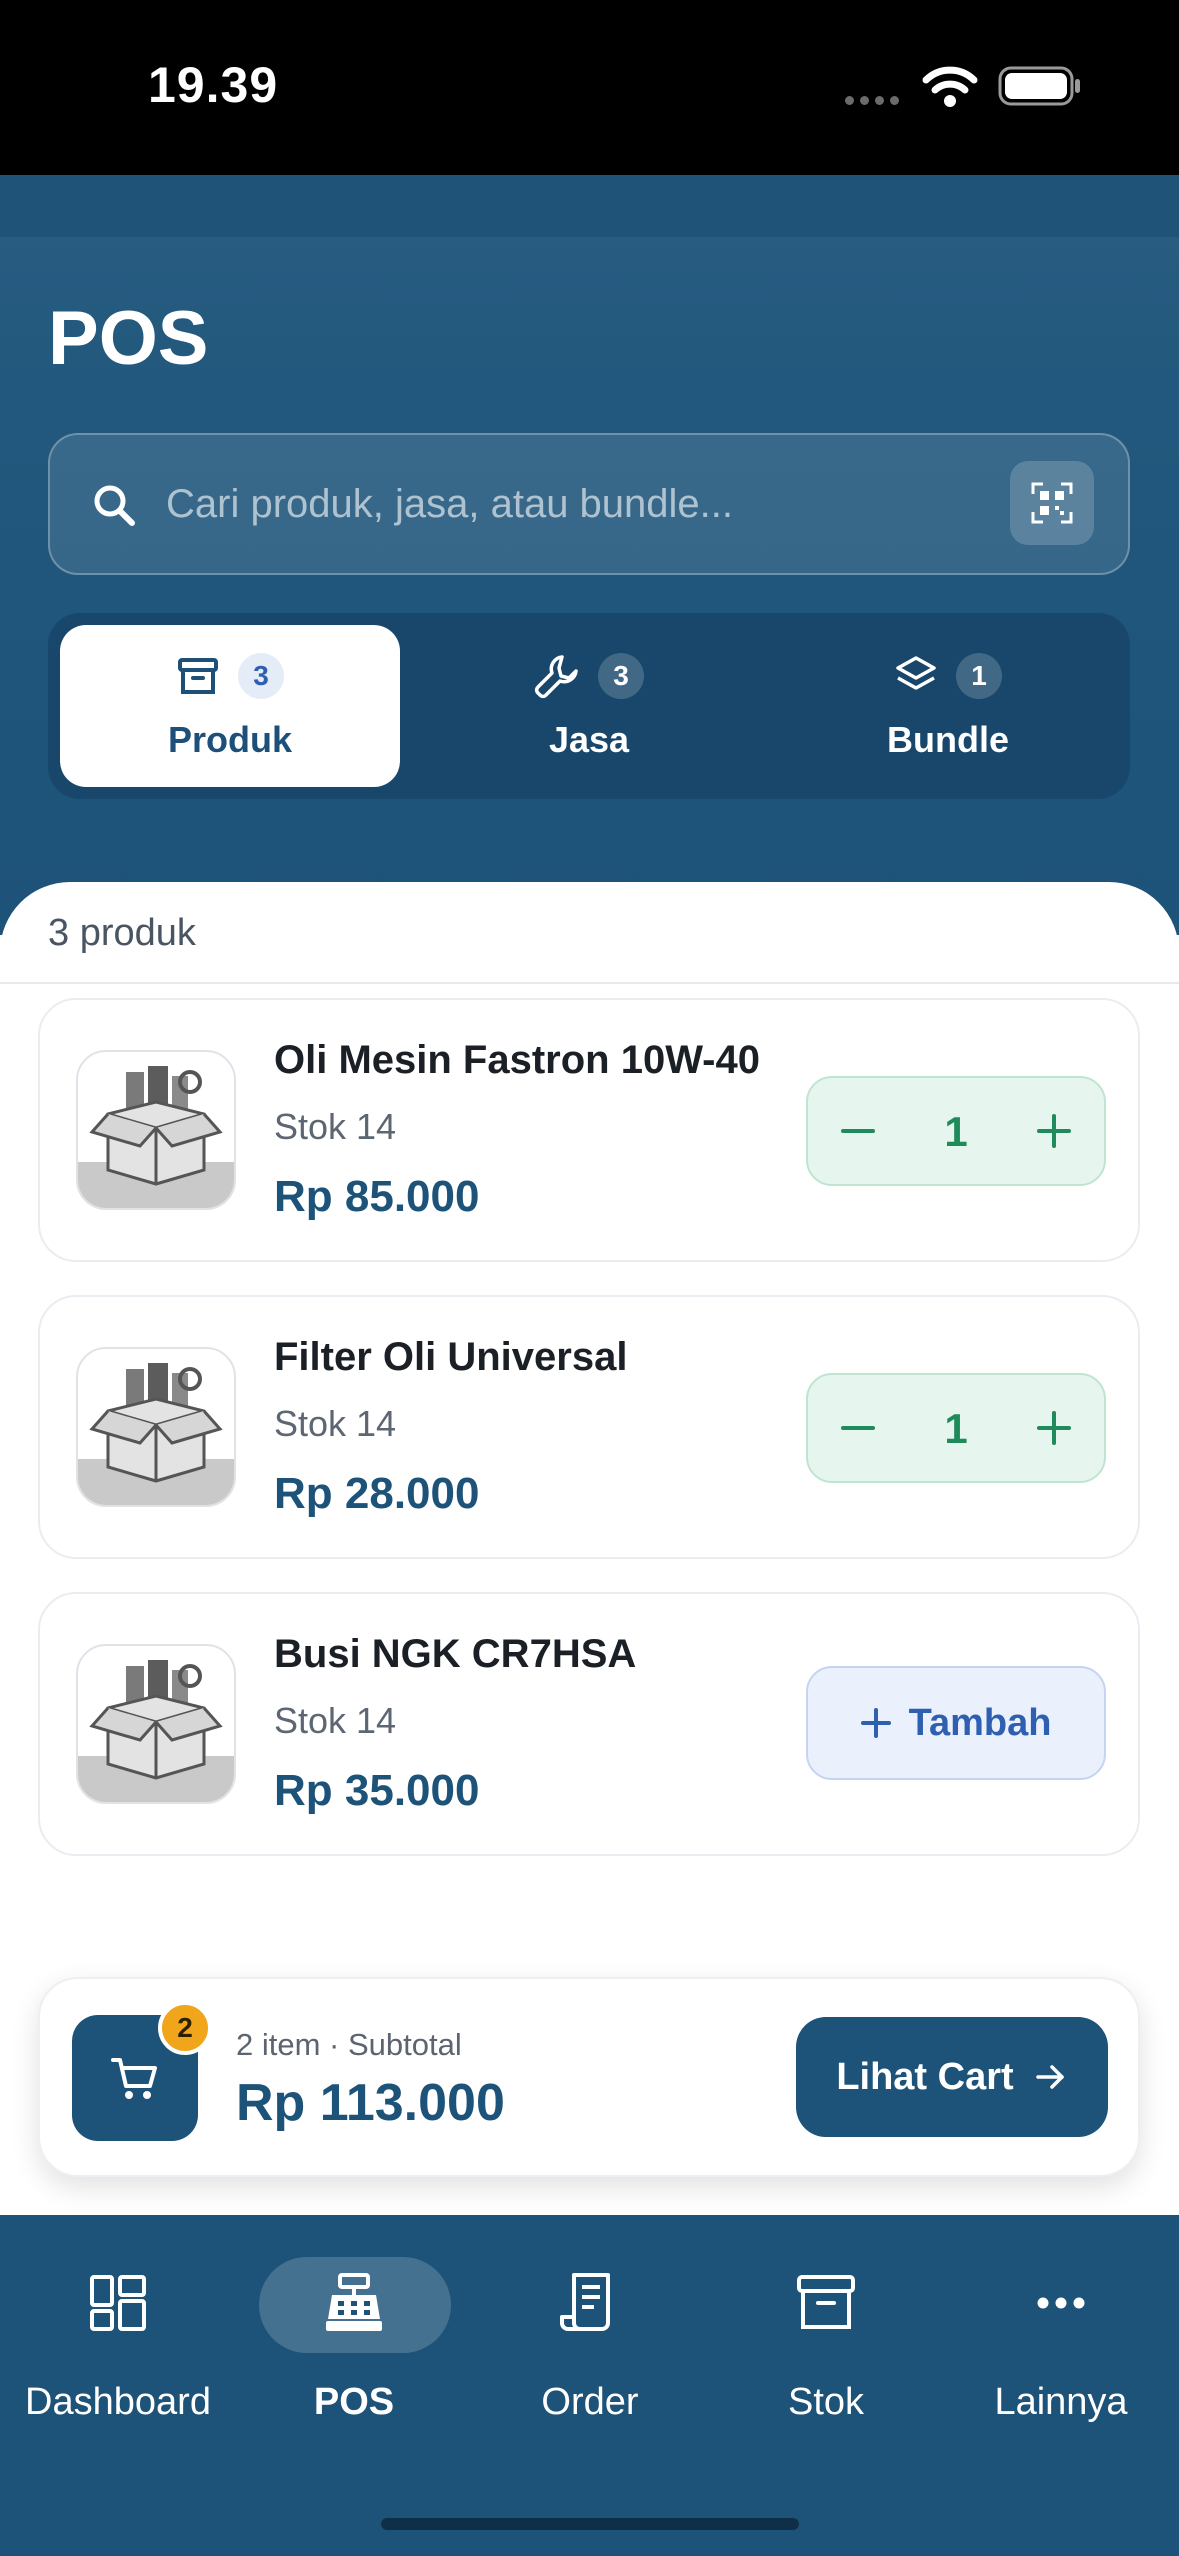 This screenshot has height=2556, width=1179. What do you see at coordinates (230, 706) in the screenshot?
I see `tab-produk: 3 Produk` at bounding box center [230, 706].